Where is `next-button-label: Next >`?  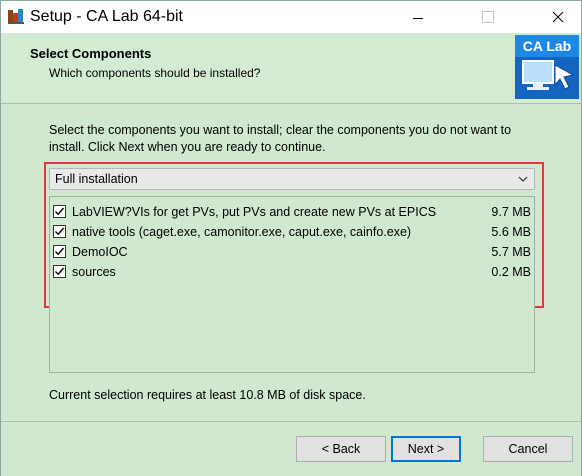
next-button-label: Next > is located at coordinates (426, 449).